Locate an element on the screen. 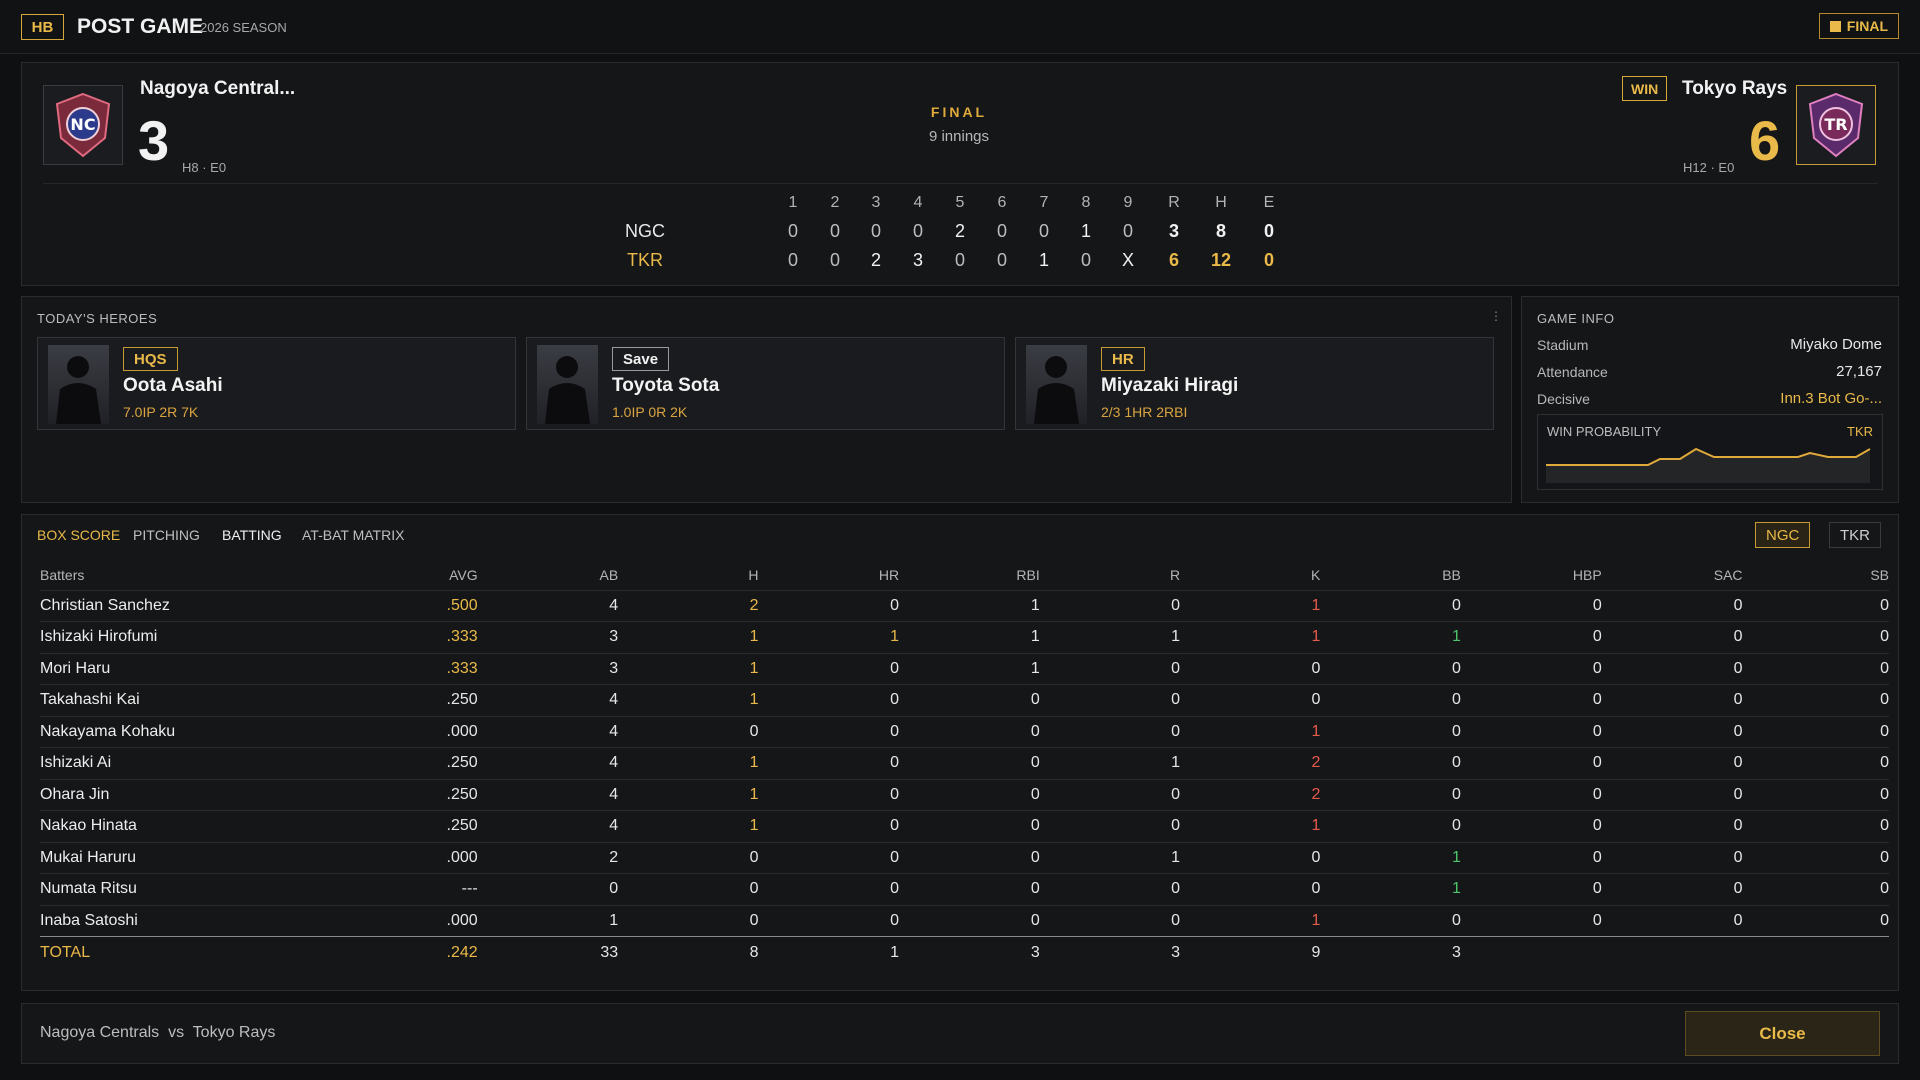  table-row: Numata Ritsu --- 0 0 0 0 0 0 1 0 0 0 is located at coordinates (964, 889).